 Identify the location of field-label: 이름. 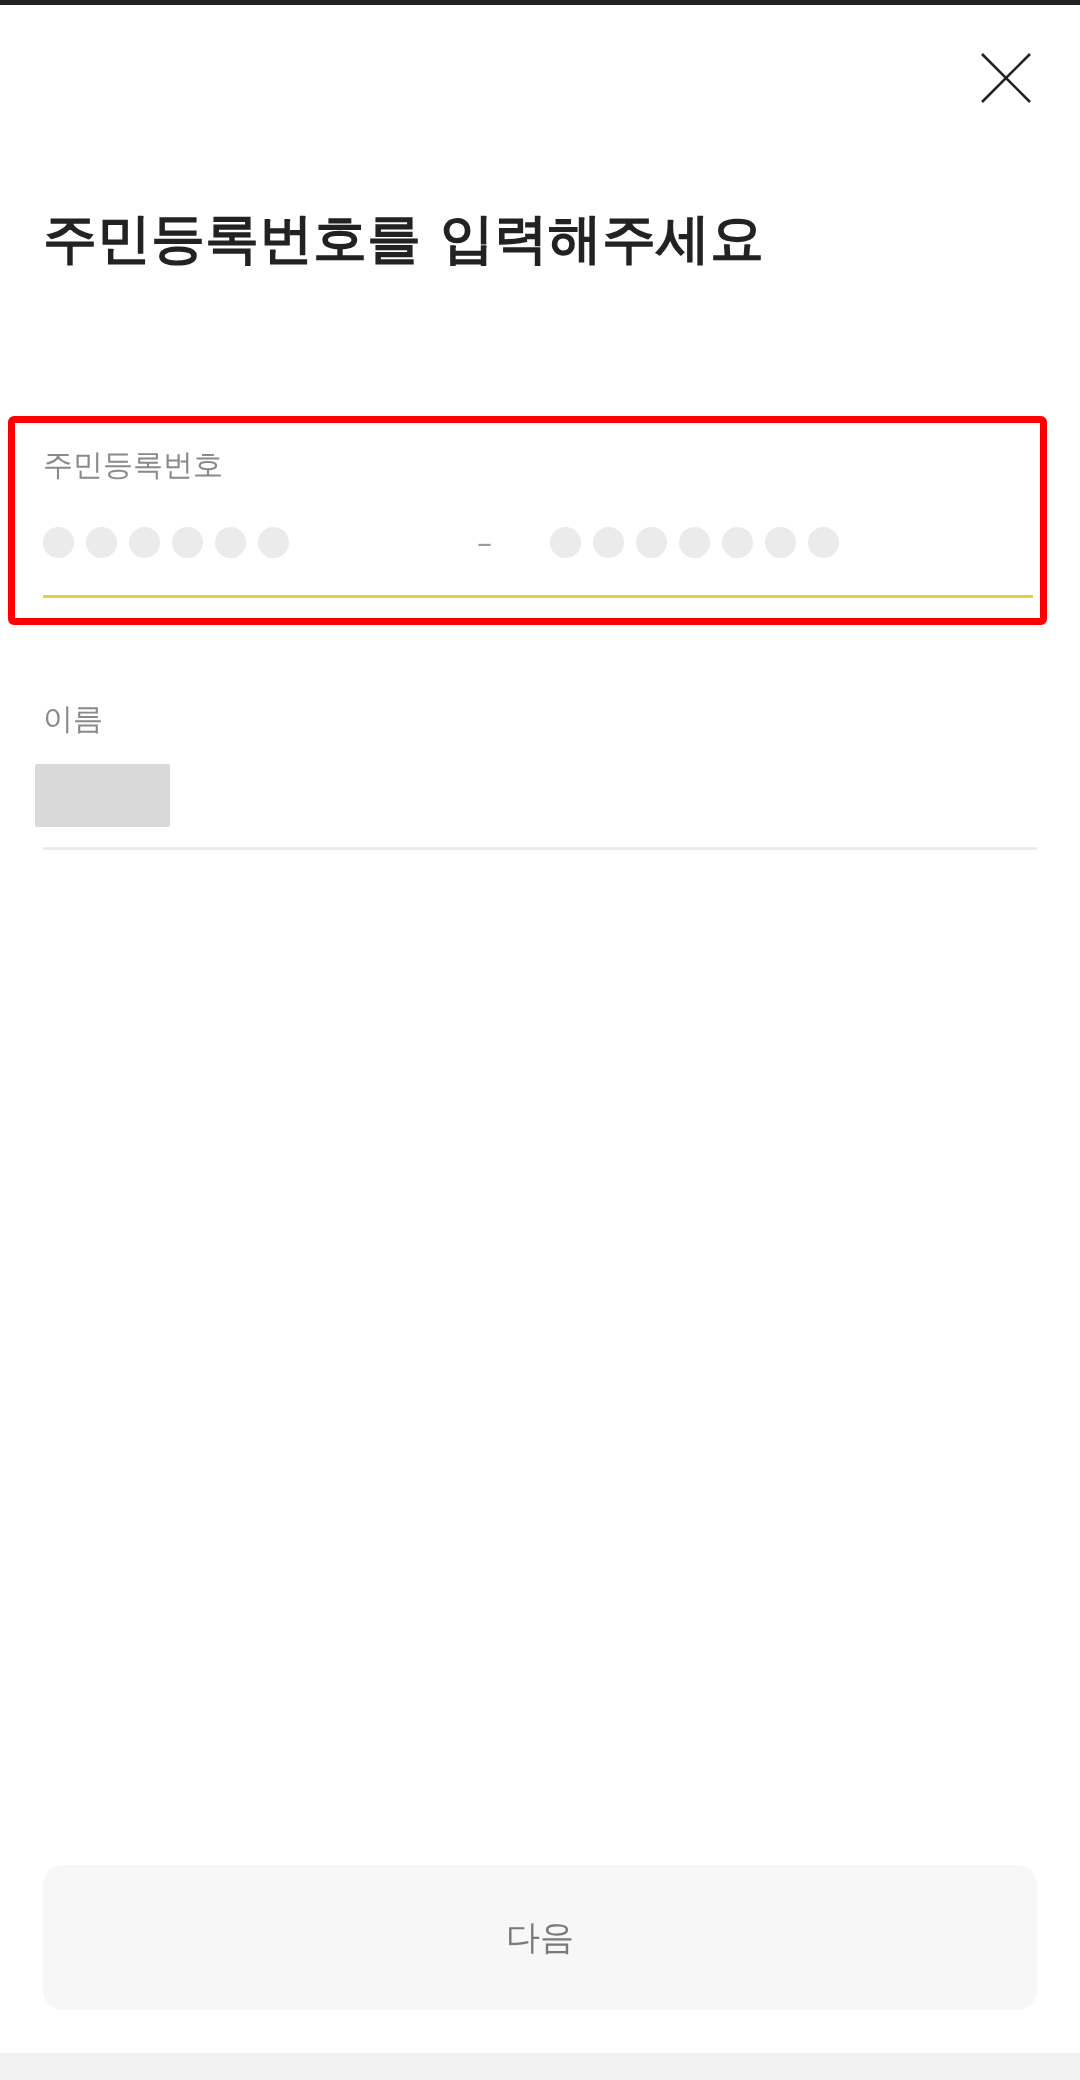
(73, 719).